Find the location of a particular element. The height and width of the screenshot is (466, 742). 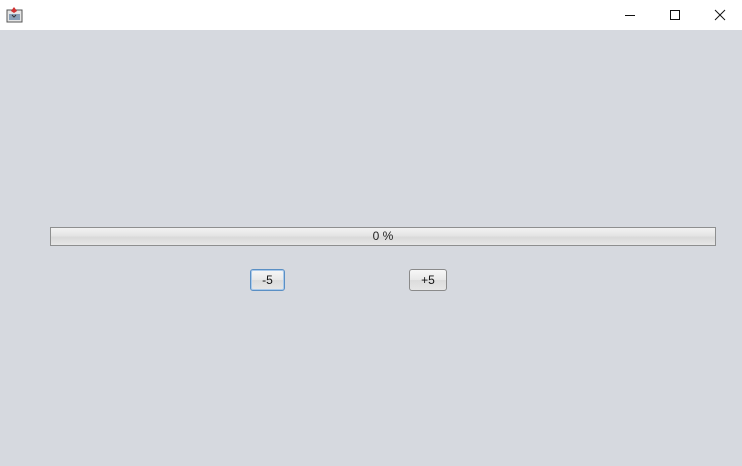

progress-label: 0 % is located at coordinates (383, 236).